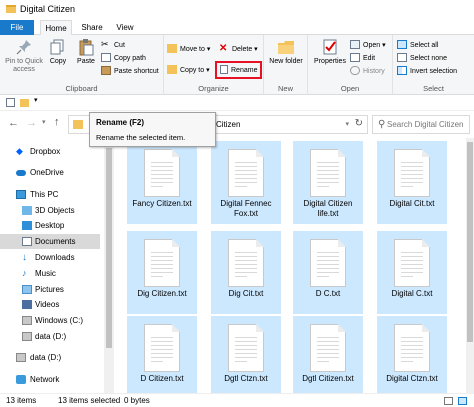  What do you see at coordinates (113, 45) in the screenshot?
I see `cut-button: ✂ Cut` at bounding box center [113, 45].